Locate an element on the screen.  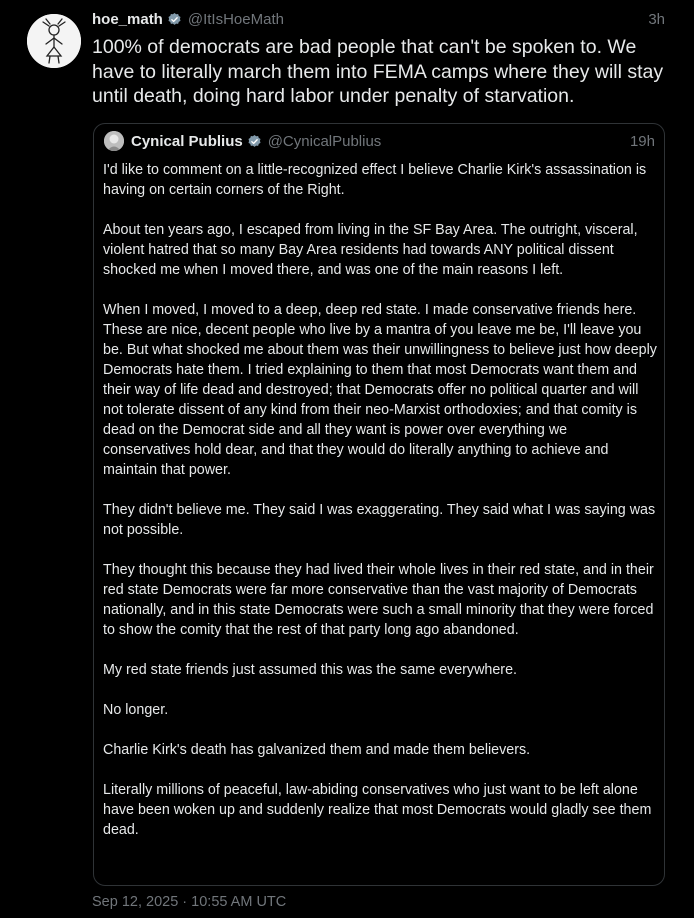
author-name: hoe_math is located at coordinates (127, 19).